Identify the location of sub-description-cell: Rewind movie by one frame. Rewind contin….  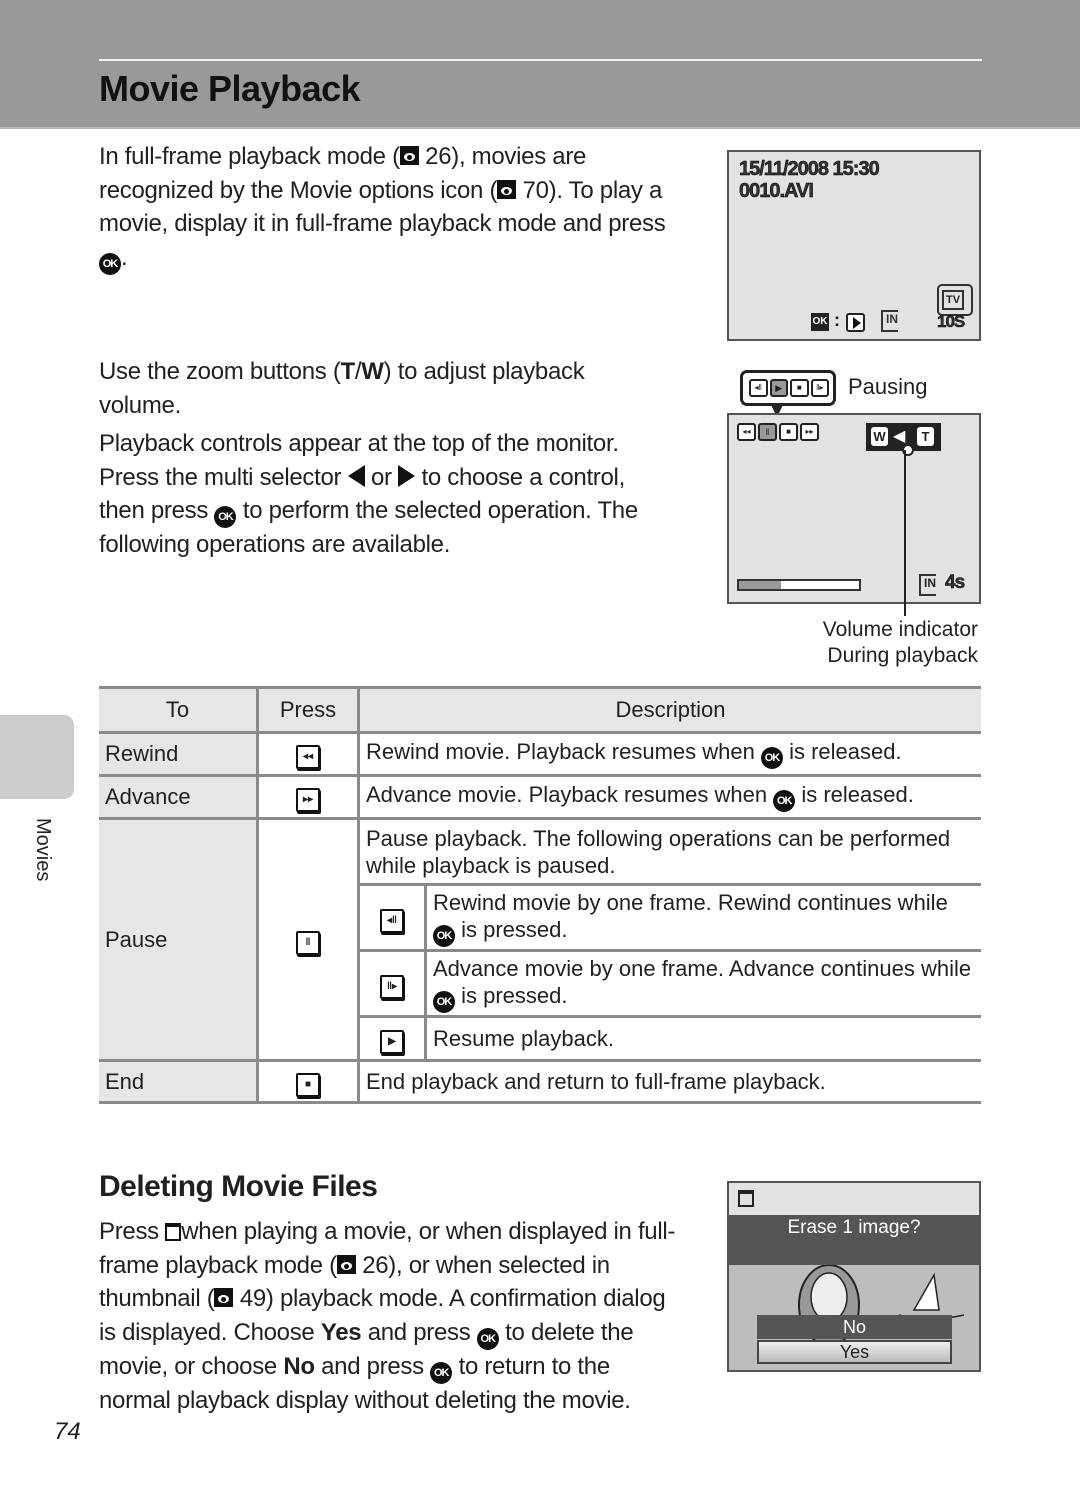
(703, 917).